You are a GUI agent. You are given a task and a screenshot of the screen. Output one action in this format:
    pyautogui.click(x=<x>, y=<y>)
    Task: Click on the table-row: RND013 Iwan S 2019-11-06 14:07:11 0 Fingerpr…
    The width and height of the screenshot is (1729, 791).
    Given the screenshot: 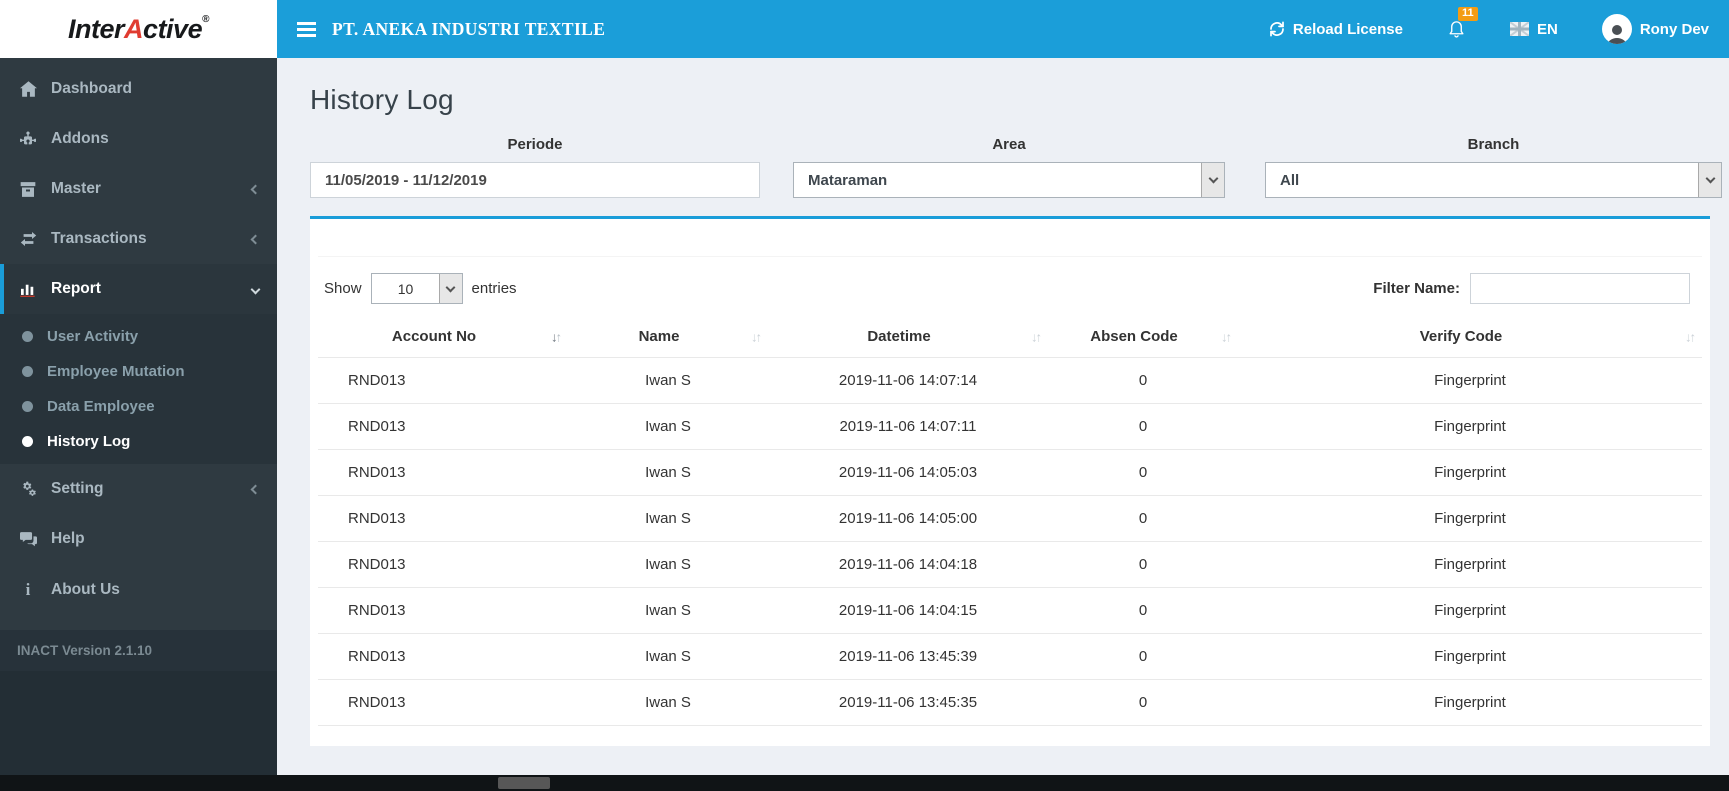 What is the action you would take?
    pyautogui.click(x=1010, y=426)
    